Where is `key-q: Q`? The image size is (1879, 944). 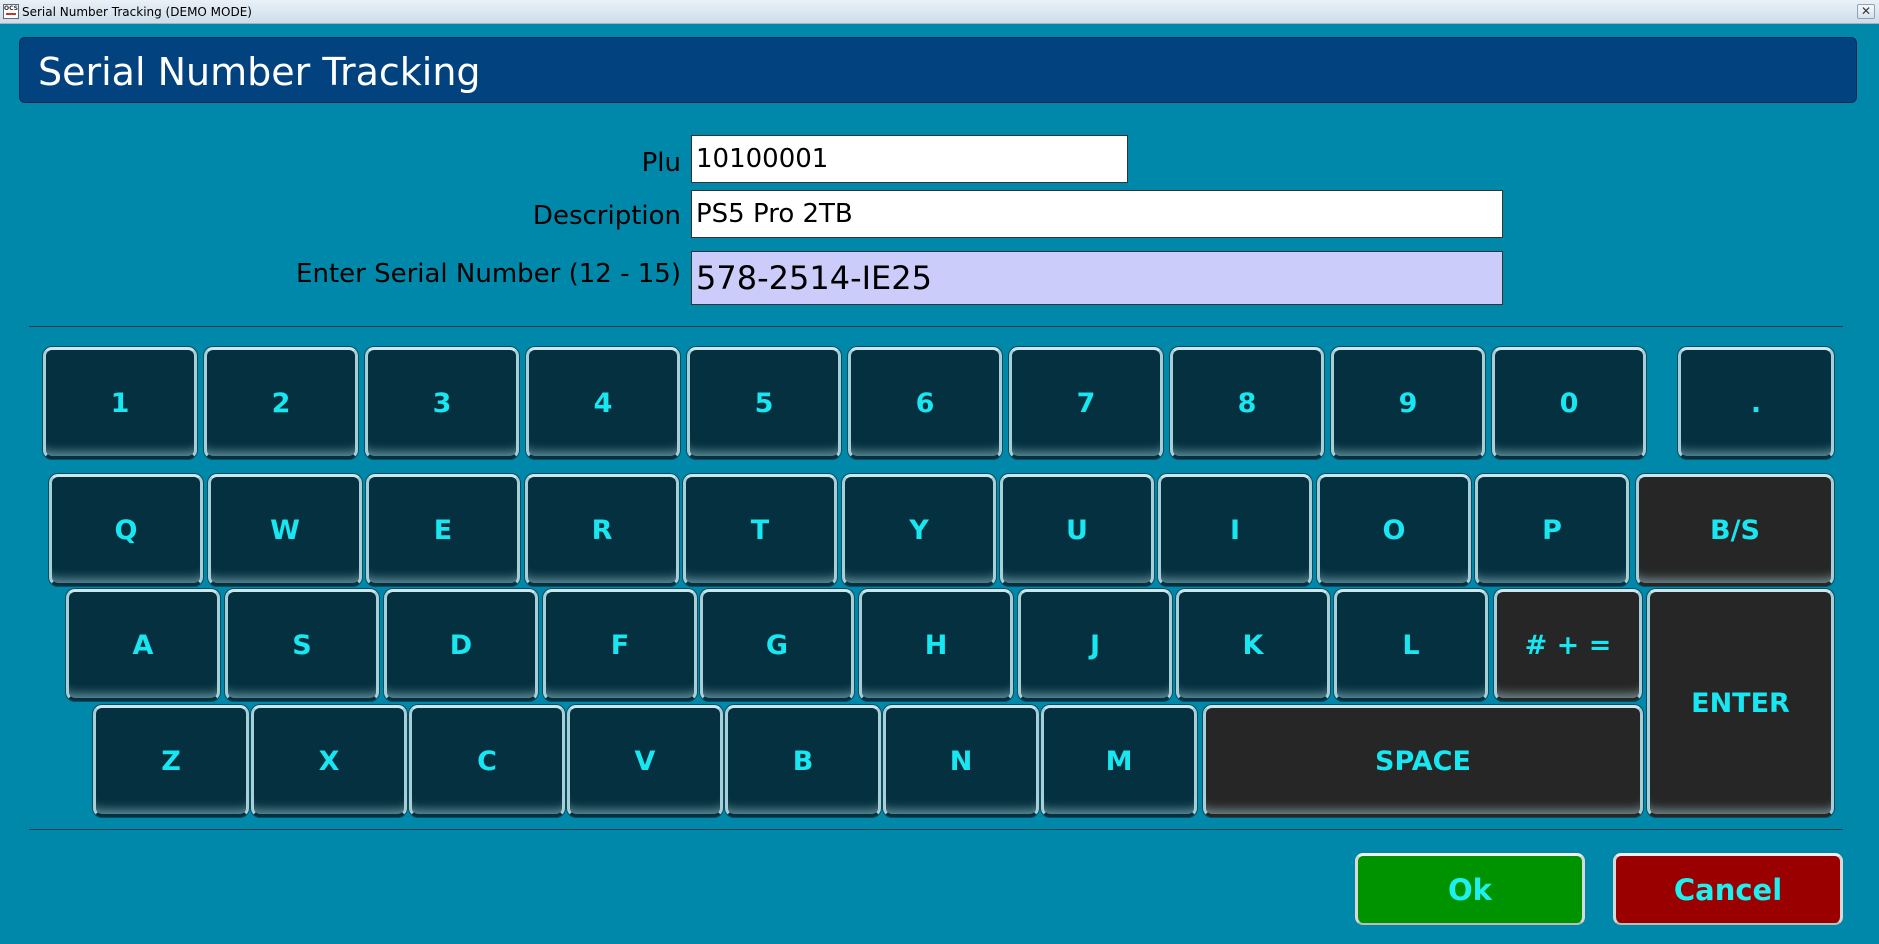 key-q: Q is located at coordinates (126, 530).